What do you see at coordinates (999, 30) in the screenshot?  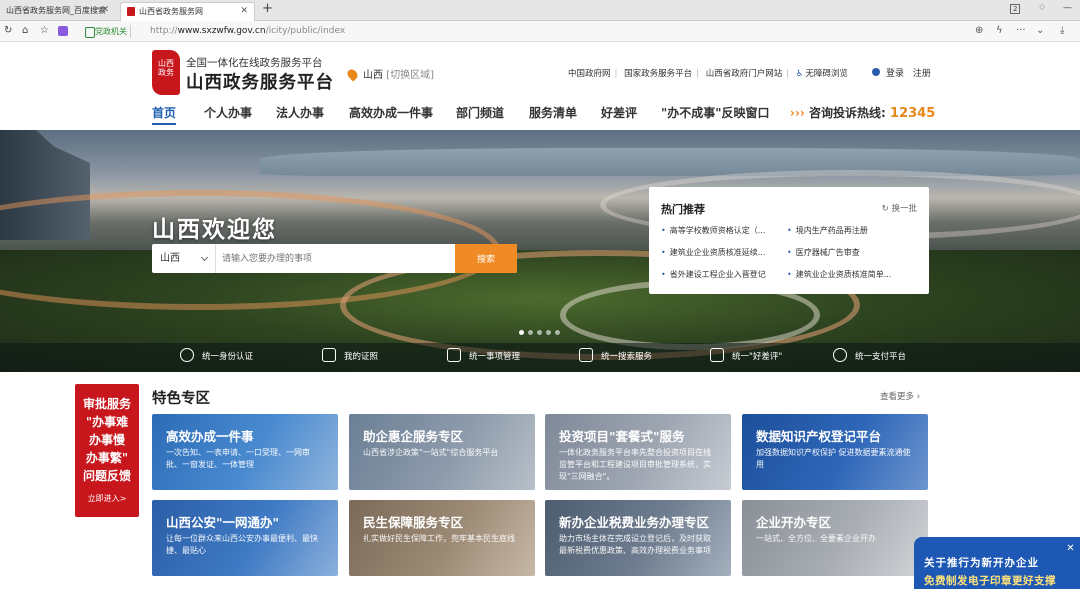 I see `lightning-icon: ϟ` at bounding box center [999, 30].